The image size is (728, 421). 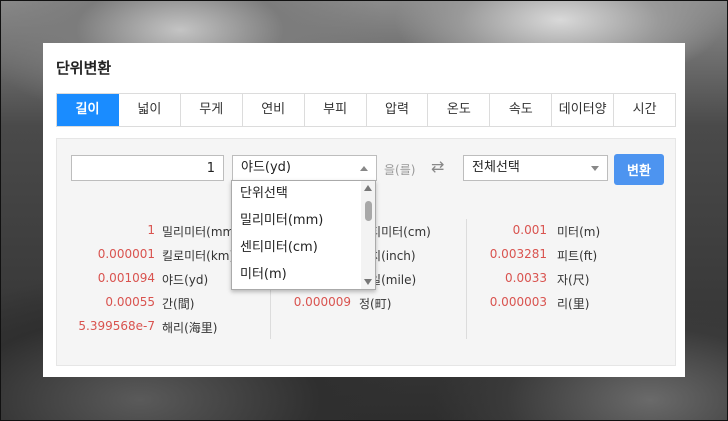 What do you see at coordinates (304, 168) in the screenshot?
I see `from-unit-select: 야드(yd)` at bounding box center [304, 168].